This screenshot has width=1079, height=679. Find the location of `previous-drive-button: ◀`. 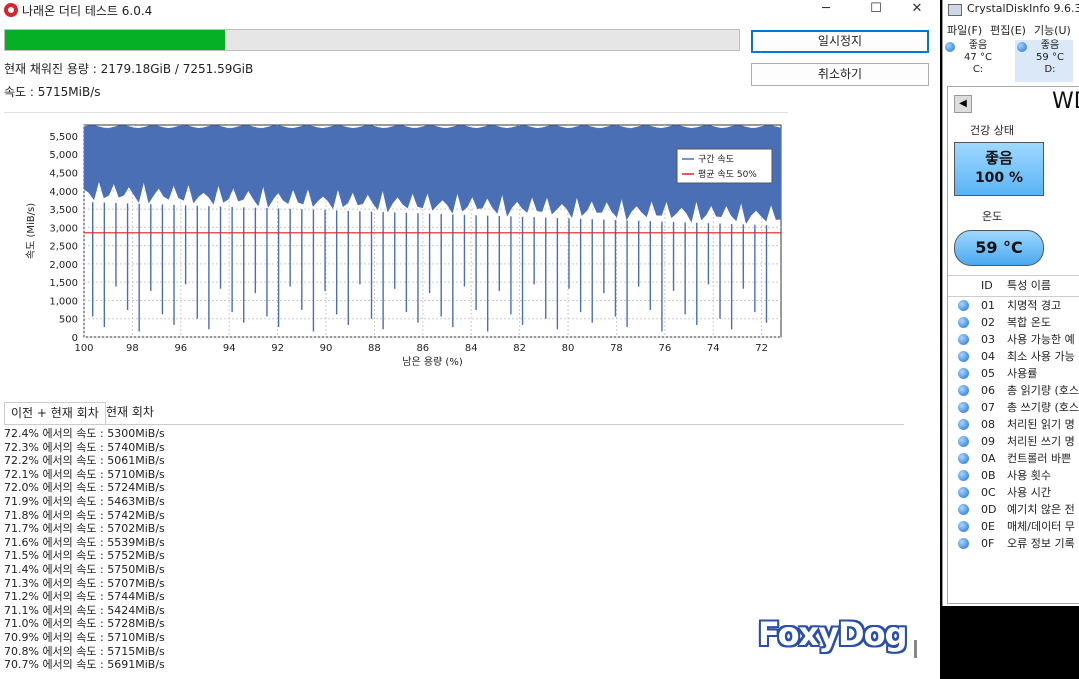

previous-drive-button: ◀ is located at coordinates (963, 104).